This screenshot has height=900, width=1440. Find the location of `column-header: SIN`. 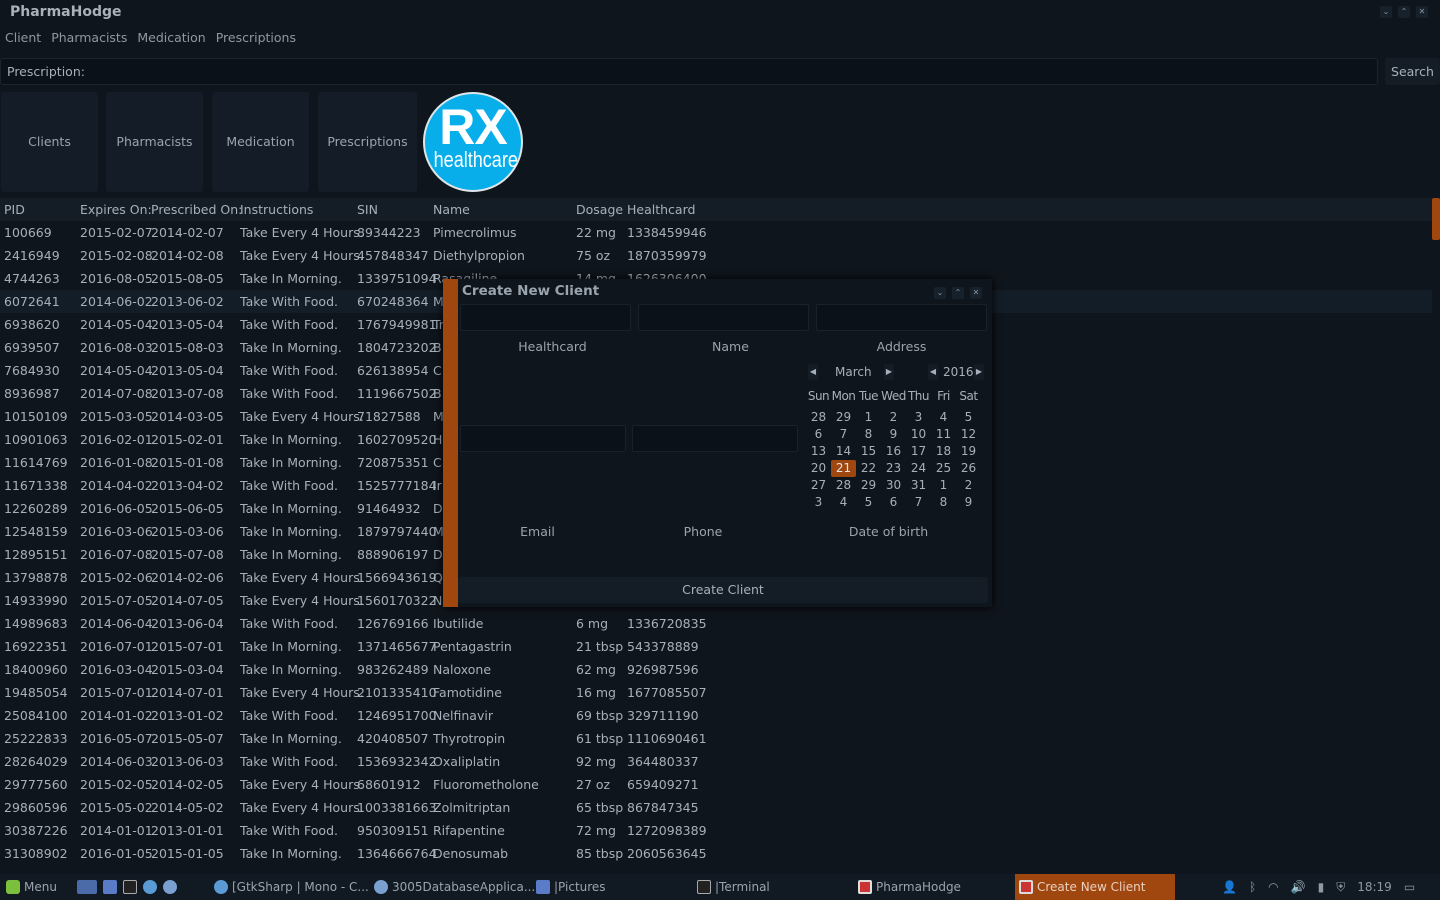

column-header: SIN is located at coordinates (367, 209).